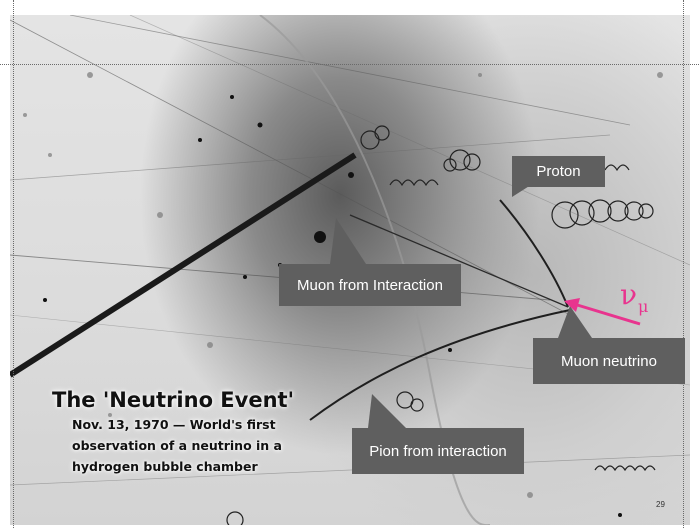 The image size is (699, 528). What do you see at coordinates (387, 411) in the screenshot?
I see `pion-from-interaction-pointer` at bounding box center [387, 411].